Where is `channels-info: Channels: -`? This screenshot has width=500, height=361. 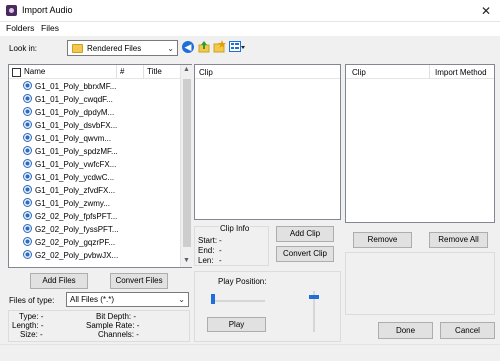 channels-info: Channels: - is located at coordinates (118, 334).